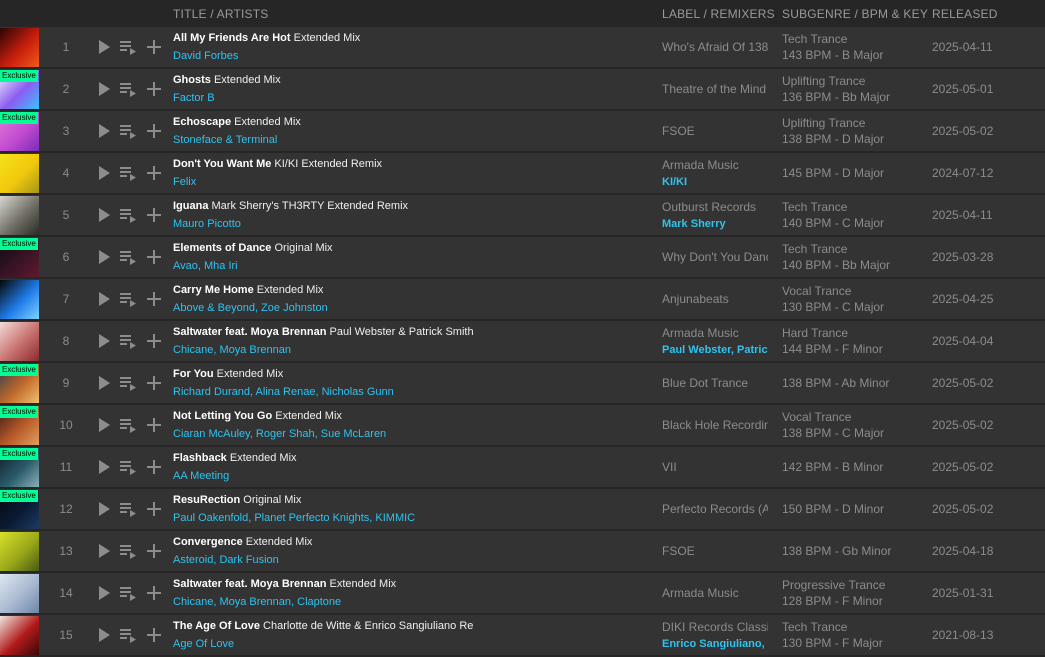 This screenshot has height=657, width=1045. I want to click on track-artists: Chicane, Moya Brennan, so click(408, 350).